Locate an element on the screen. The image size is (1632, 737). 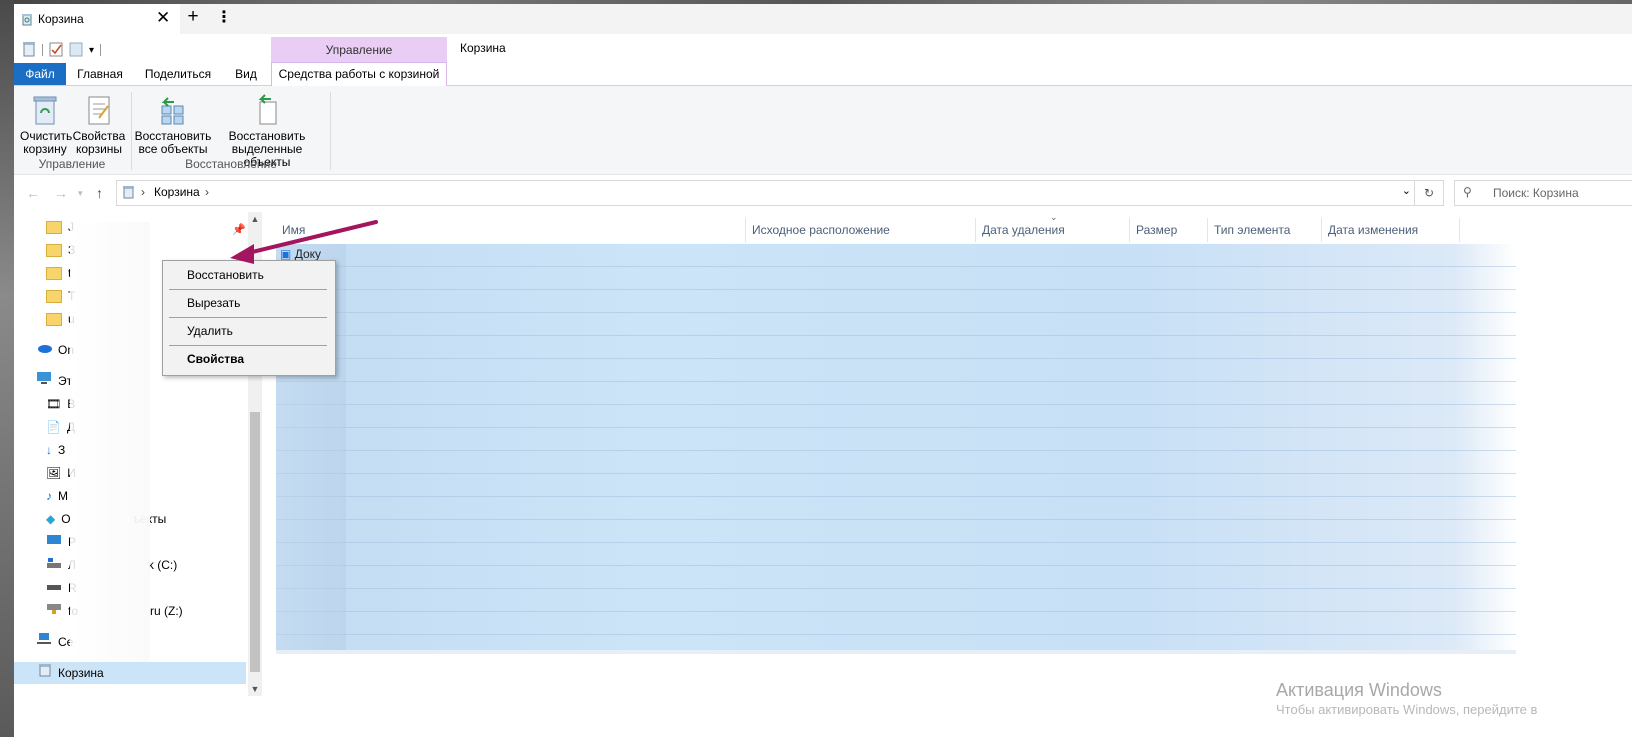
menu-item-delete: Удалить is located at coordinates (210, 331).